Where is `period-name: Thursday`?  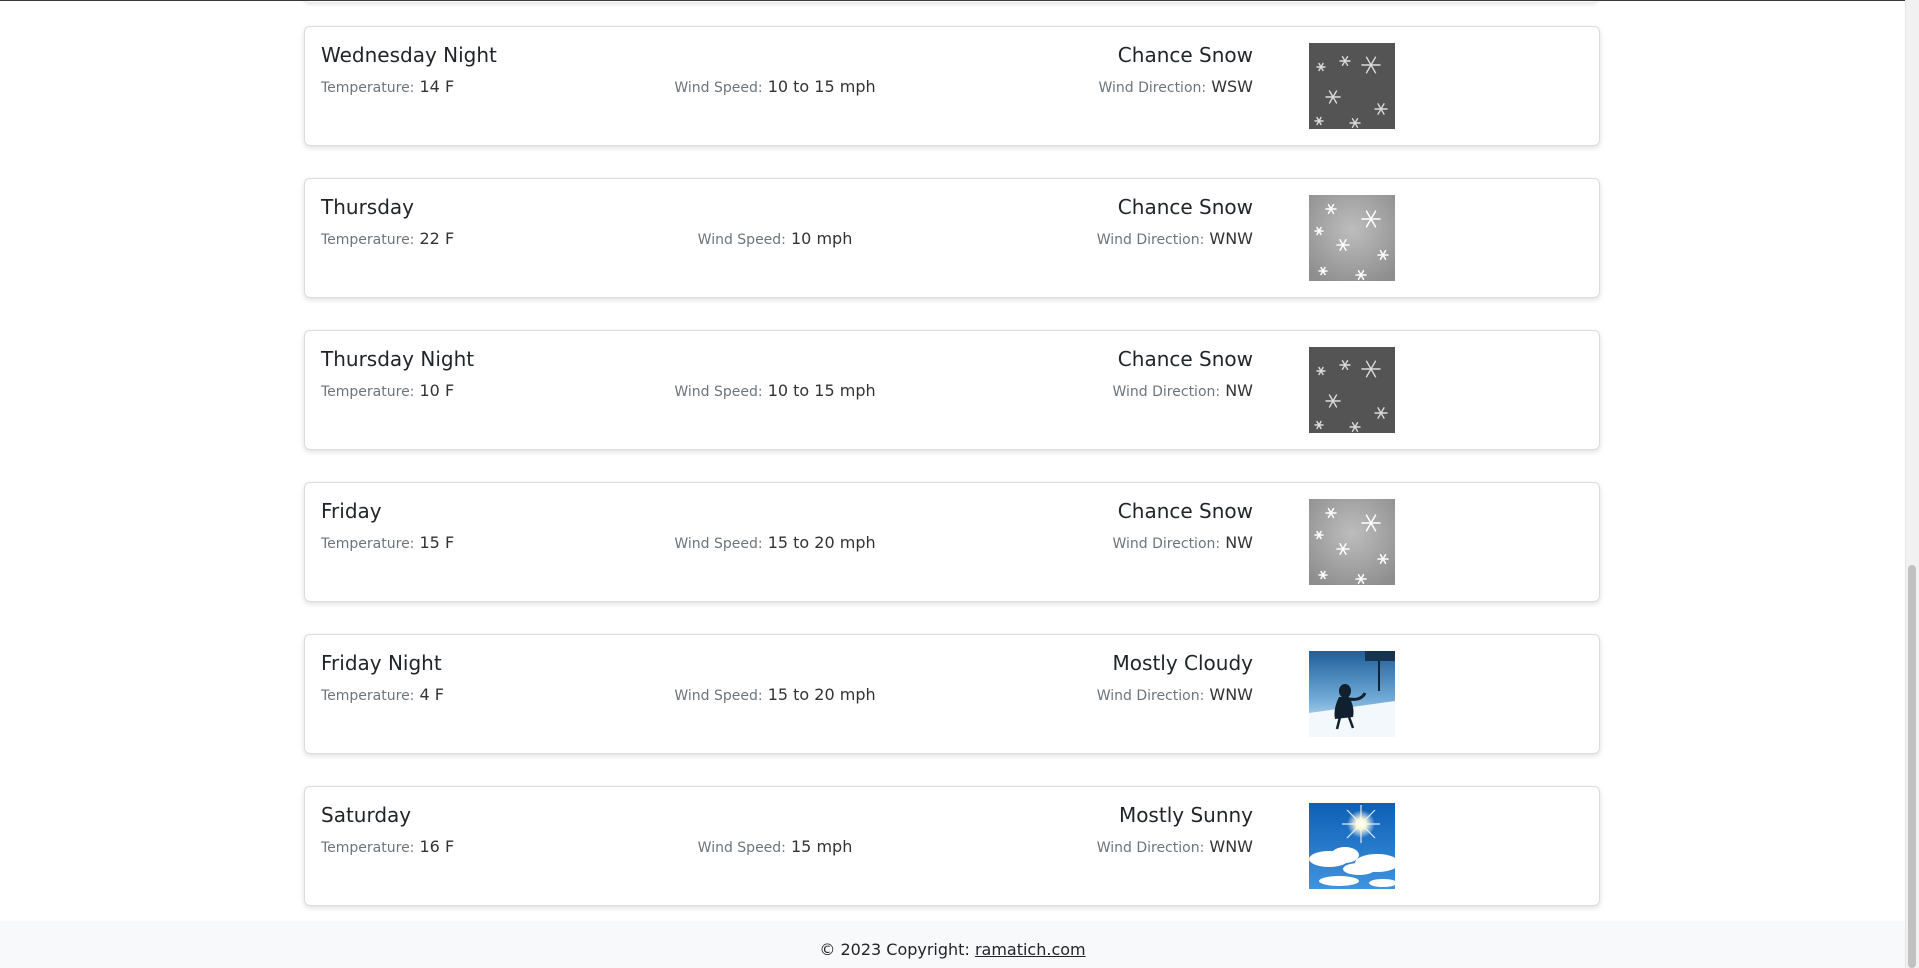 period-name: Thursday is located at coordinates (367, 207).